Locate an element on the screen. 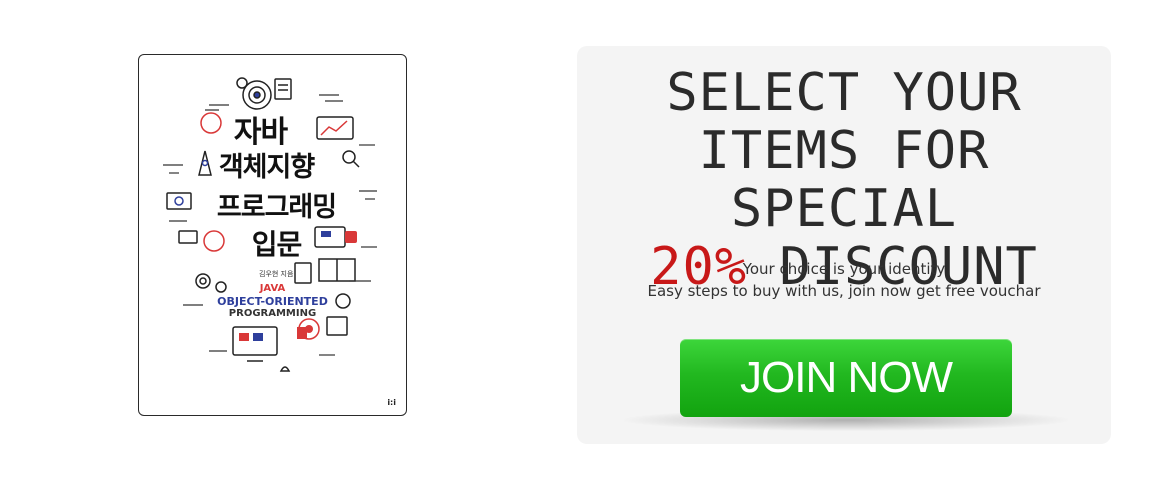  book-title-line-4: 입문 is located at coordinates (277, 244).